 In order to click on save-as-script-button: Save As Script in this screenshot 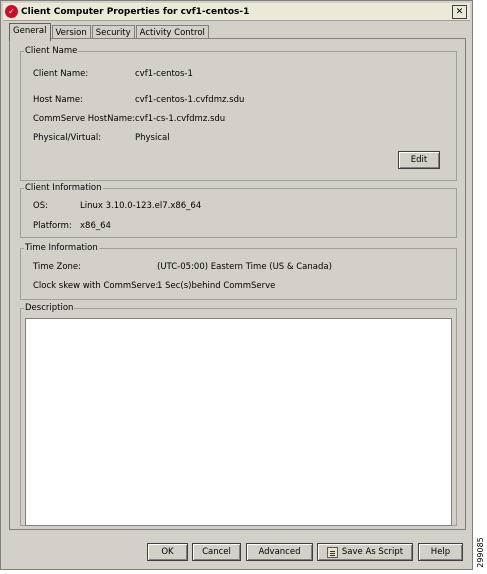, I will do `click(365, 552)`.